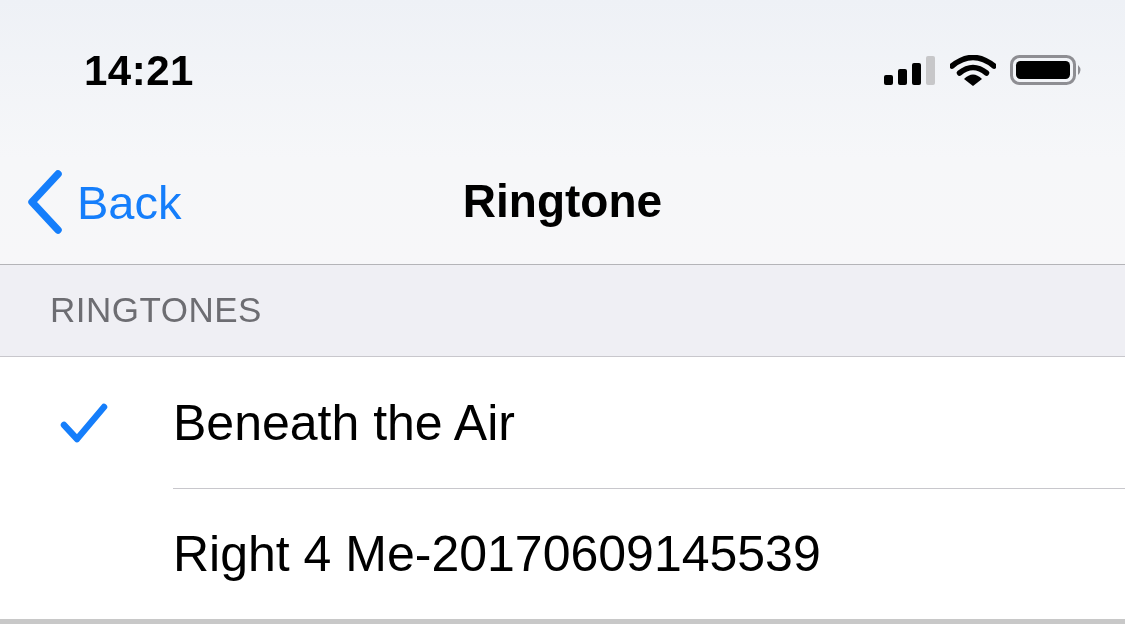 The width and height of the screenshot is (1125, 633). I want to click on back-chevron-icon, so click(45, 202).